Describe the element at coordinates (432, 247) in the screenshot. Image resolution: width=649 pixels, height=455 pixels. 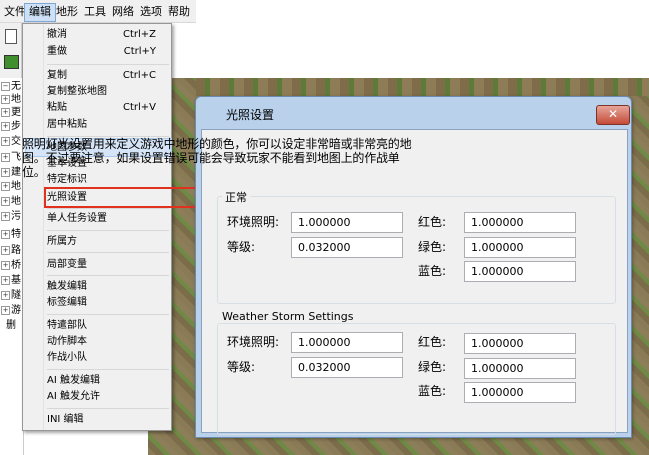
I see `green-label: 绿色:` at that location.